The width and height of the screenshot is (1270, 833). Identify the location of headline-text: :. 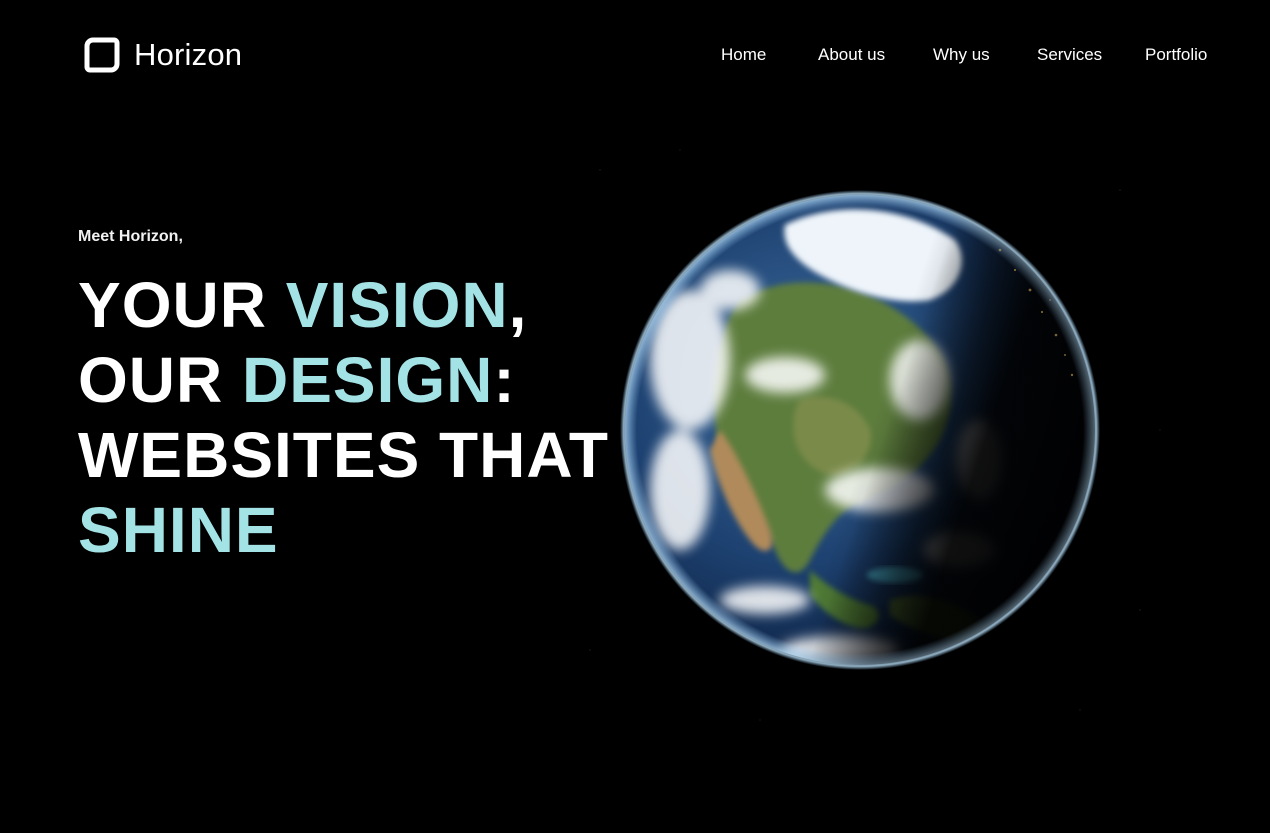
(504, 380).